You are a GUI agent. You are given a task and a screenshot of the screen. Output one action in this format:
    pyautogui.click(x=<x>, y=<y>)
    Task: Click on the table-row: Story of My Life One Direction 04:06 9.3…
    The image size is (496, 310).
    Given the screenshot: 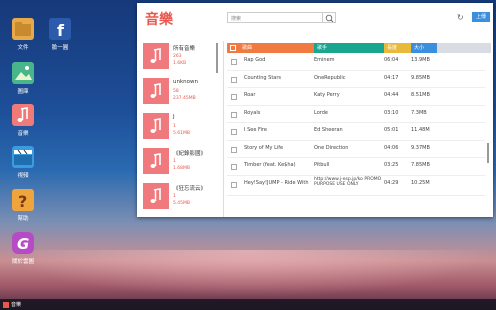 What is the action you would take?
    pyautogui.click(x=356, y=149)
    